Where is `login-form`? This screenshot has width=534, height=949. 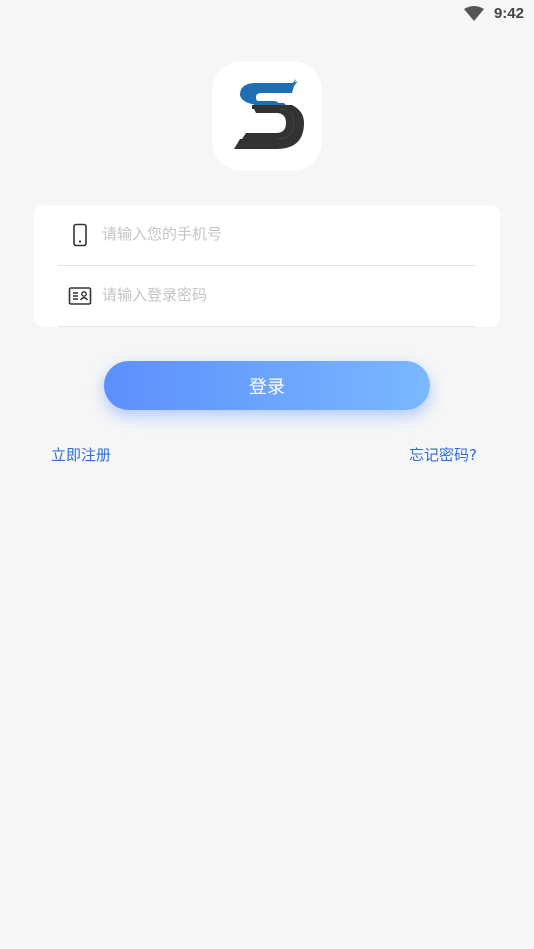 login-form is located at coordinates (267, 266).